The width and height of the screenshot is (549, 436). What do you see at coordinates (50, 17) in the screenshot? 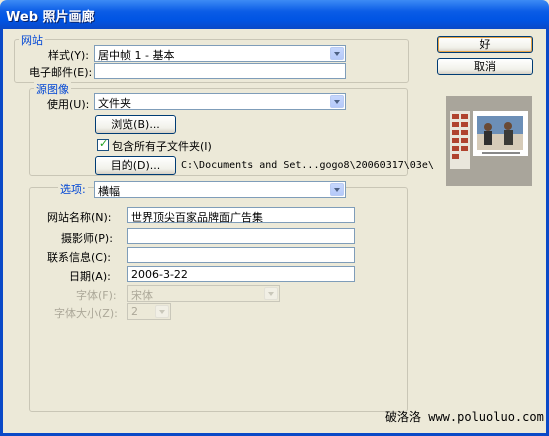
I see `window-title: Web 照片画廊` at bounding box center [50, 17].